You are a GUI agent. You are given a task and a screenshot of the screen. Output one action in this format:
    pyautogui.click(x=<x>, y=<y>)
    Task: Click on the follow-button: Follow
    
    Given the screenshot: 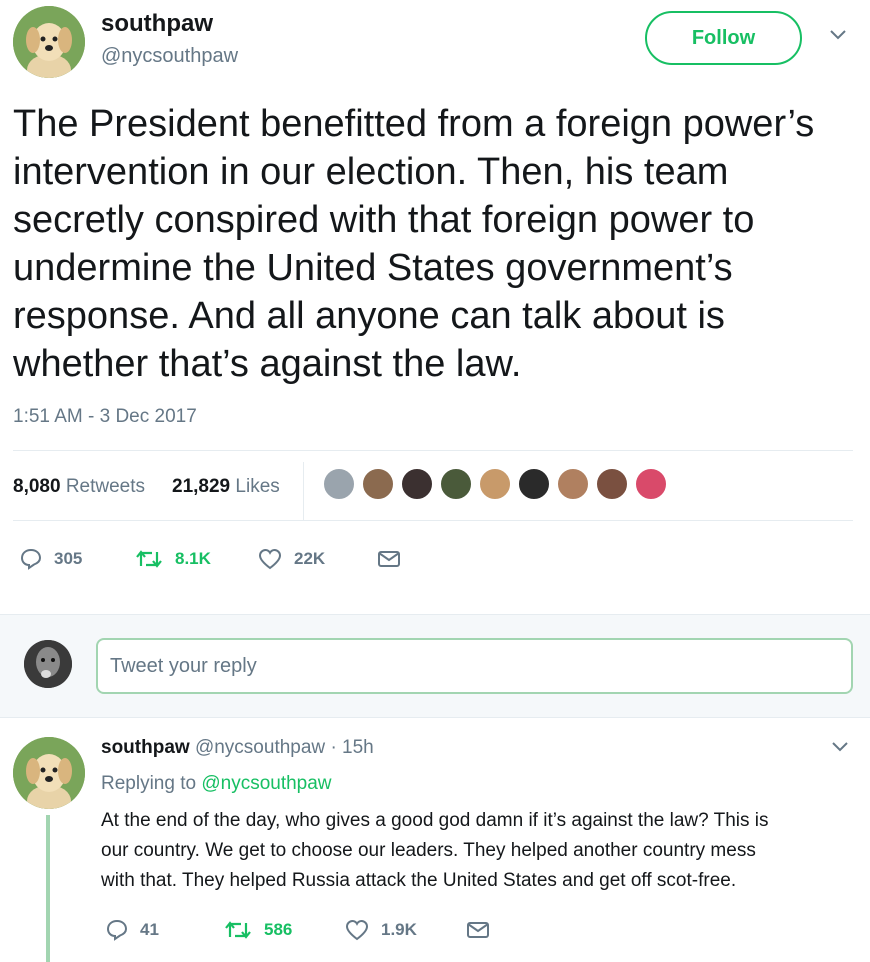 What is the action you would take?
    pyautogui.click(x=723, y=38)
    